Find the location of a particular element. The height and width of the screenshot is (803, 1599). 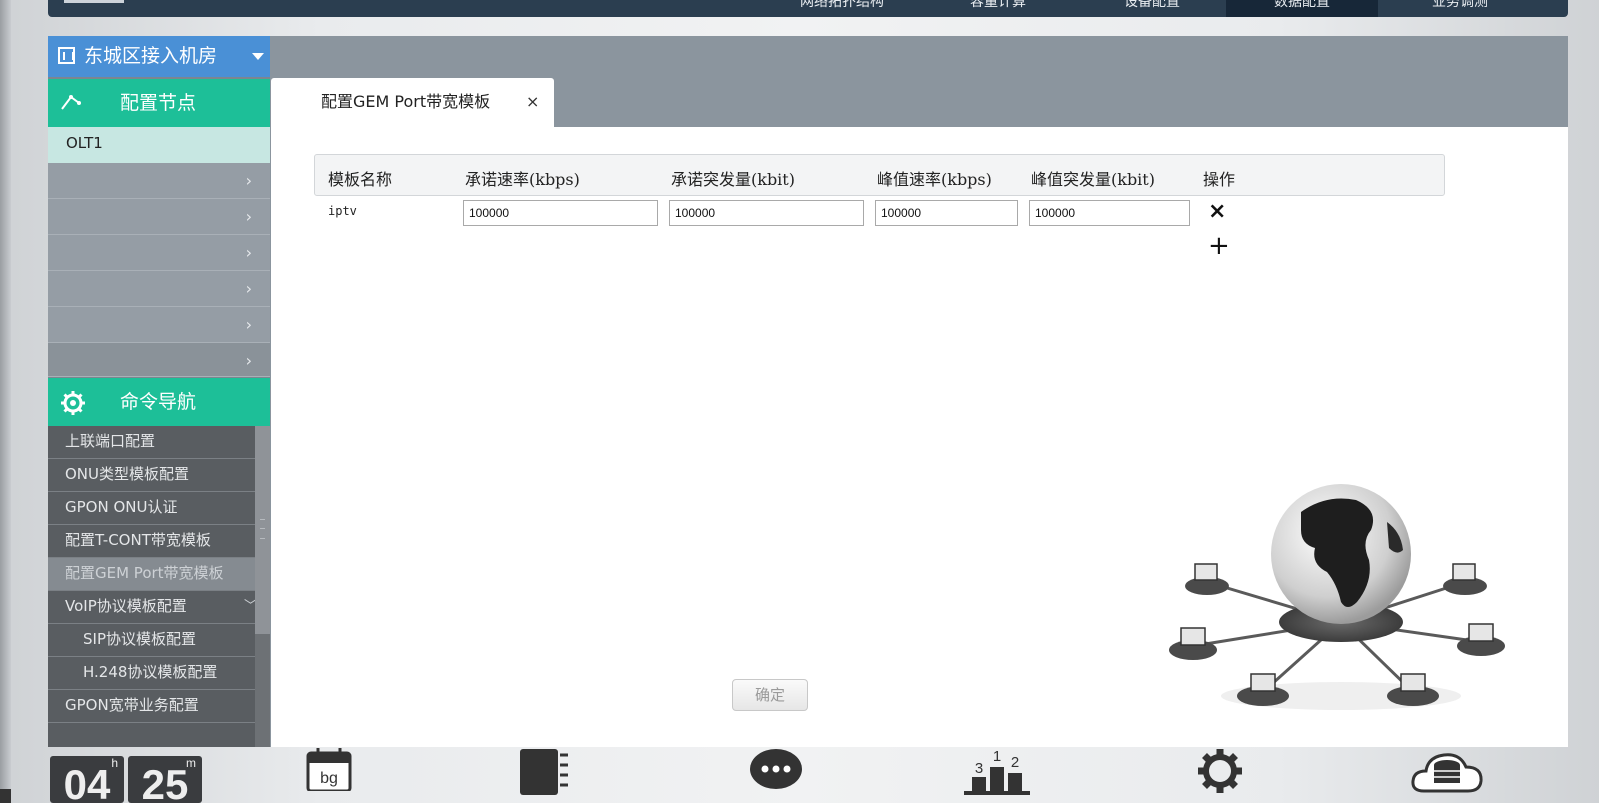

cmd-onu-type-template: ONU类型模板配置 is located at coordinates (151, 475).